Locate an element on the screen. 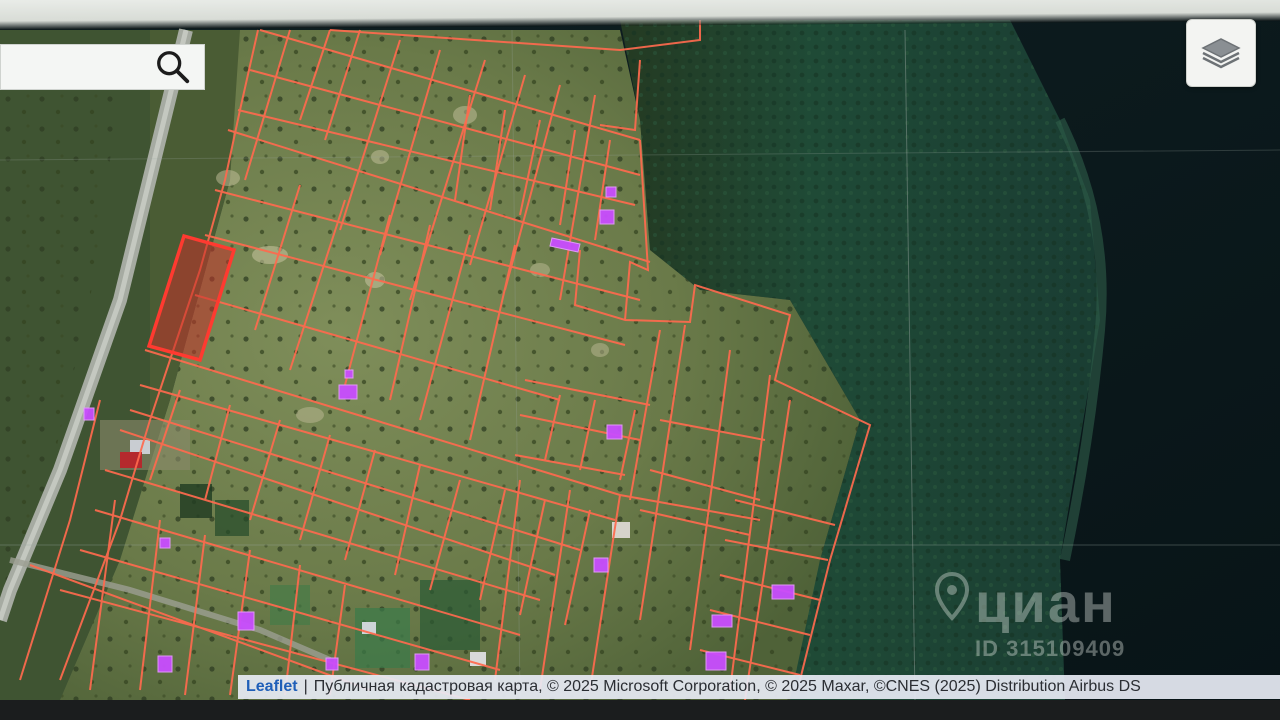 This screenshot has width=1280, height=720. search-input is located at coordinates (76, 67).